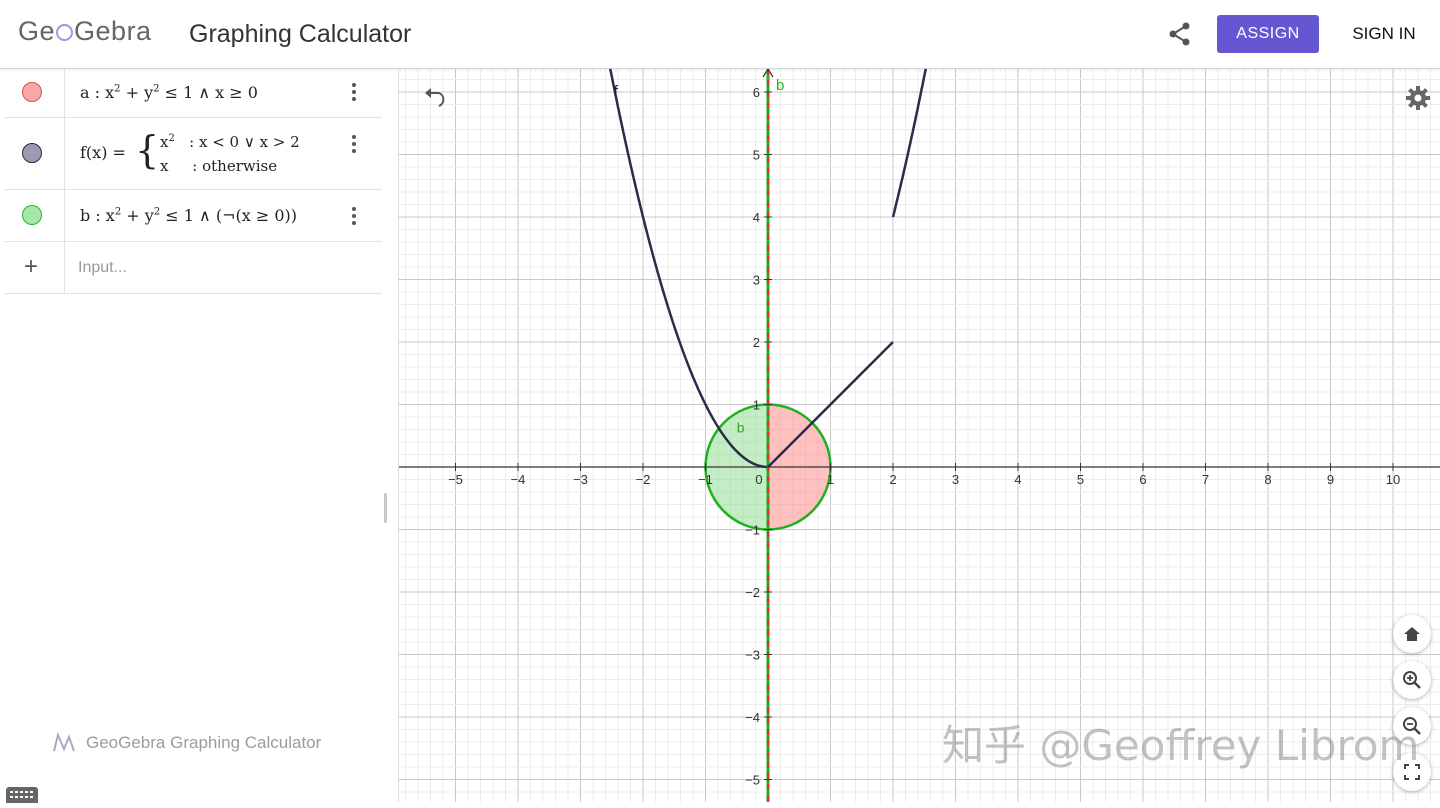  I want to click on gear-icon, so click(1418, 98).